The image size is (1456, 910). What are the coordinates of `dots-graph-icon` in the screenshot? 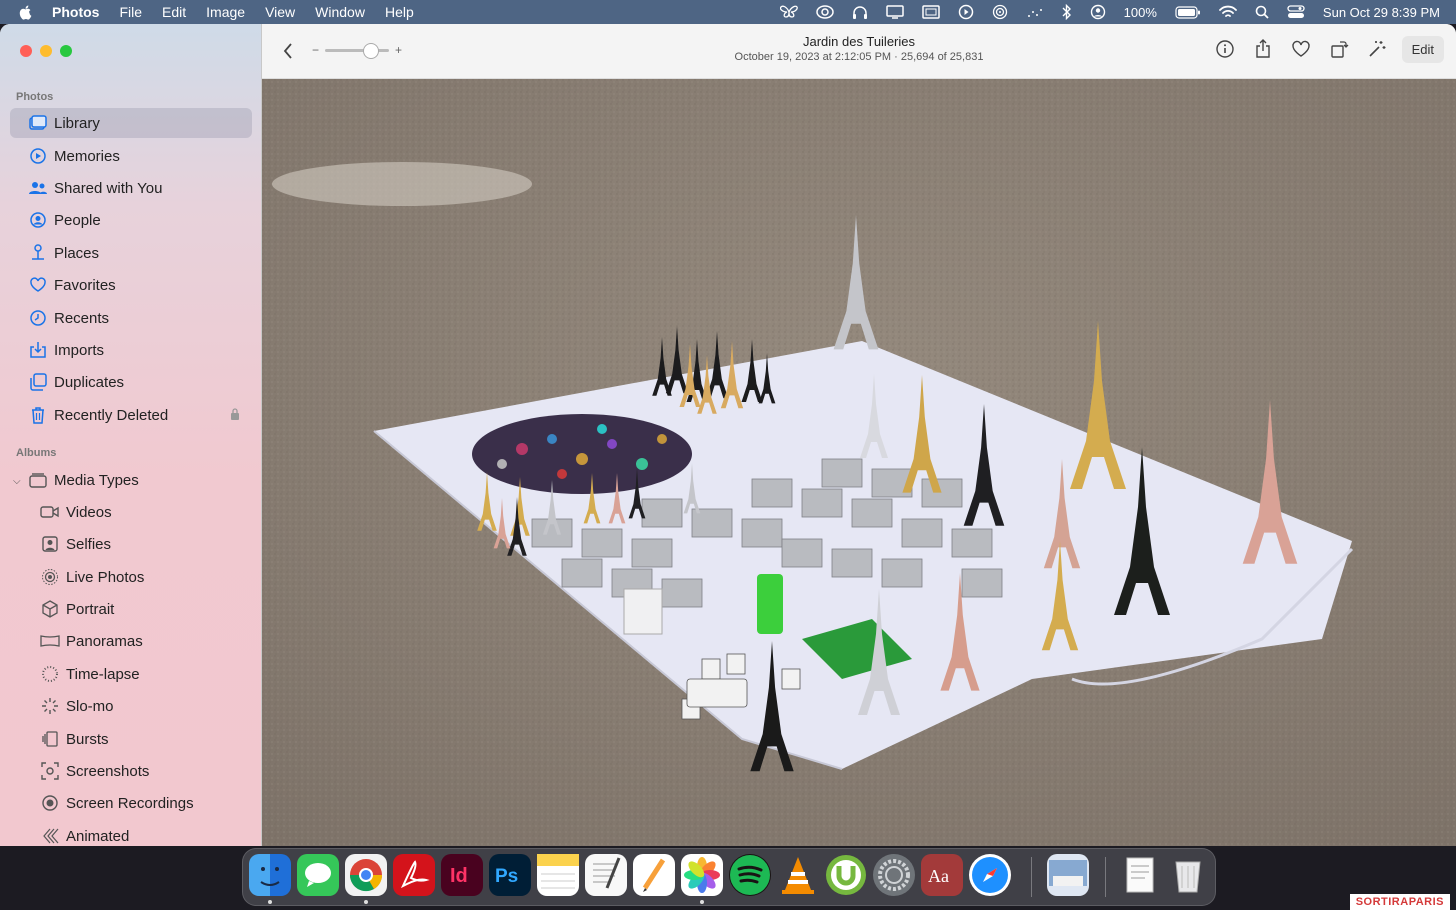 It's located at (1035, 12).